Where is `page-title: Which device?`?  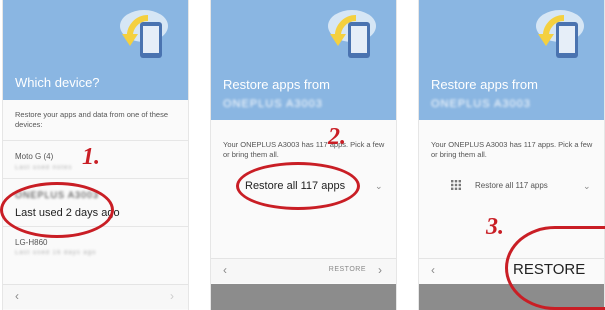
page-title: Which device? is located at coordinates (57, 82).